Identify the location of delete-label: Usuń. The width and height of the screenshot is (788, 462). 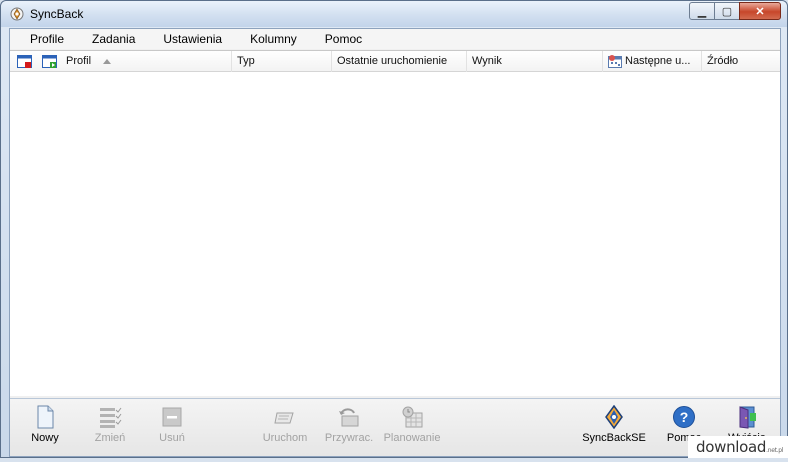
(172, 438).